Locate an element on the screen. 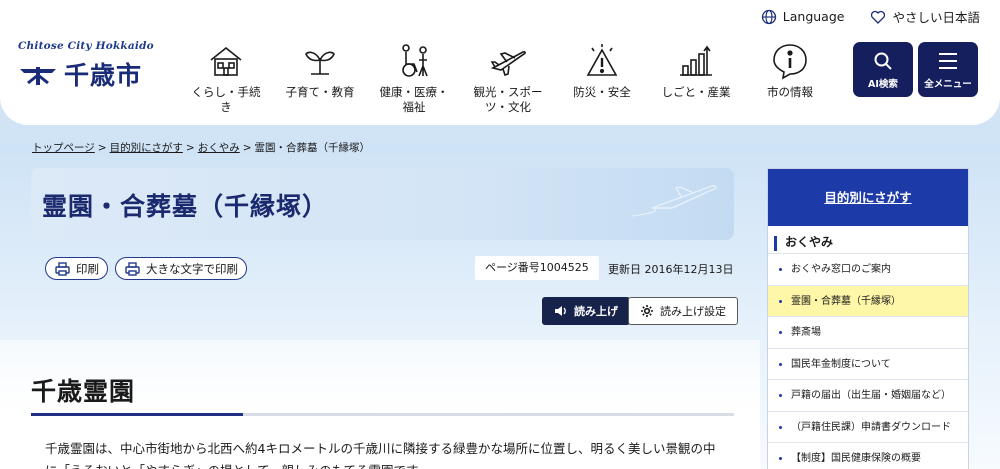 This screenshot has height=469, width=1000. city-emblem-icon is located at coordinates (38, 76).